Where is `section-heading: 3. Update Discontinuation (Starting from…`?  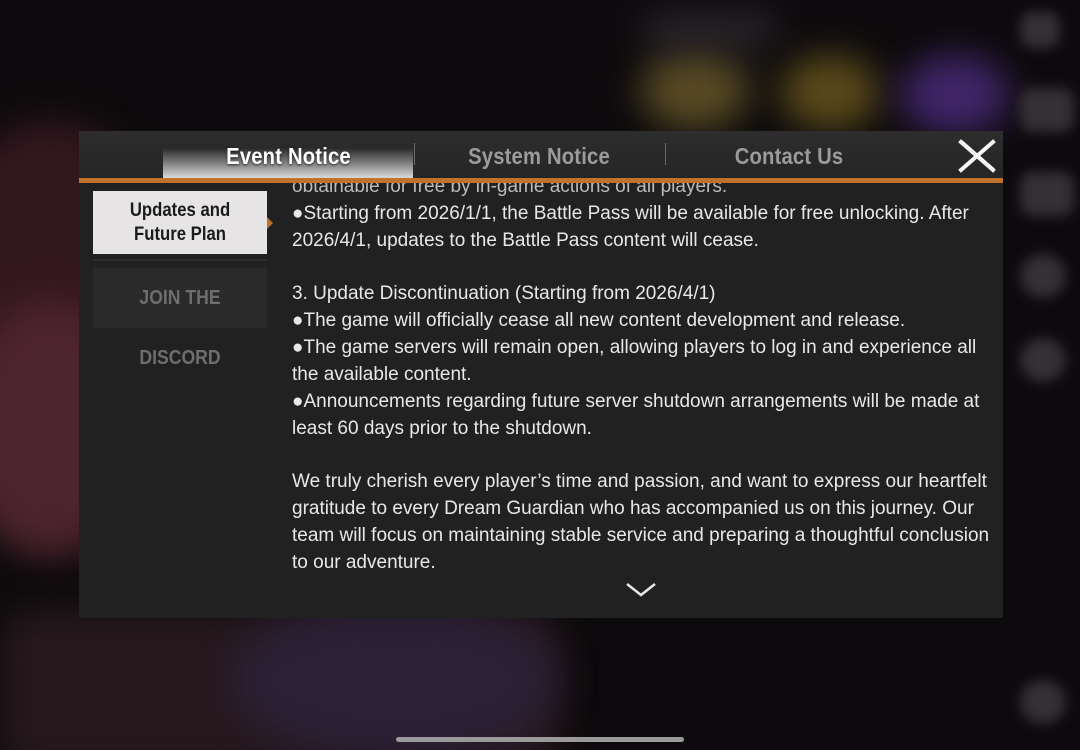 section-heading: 3. Update Discontinuation (Starting from… is located at coordinates (504, 293).